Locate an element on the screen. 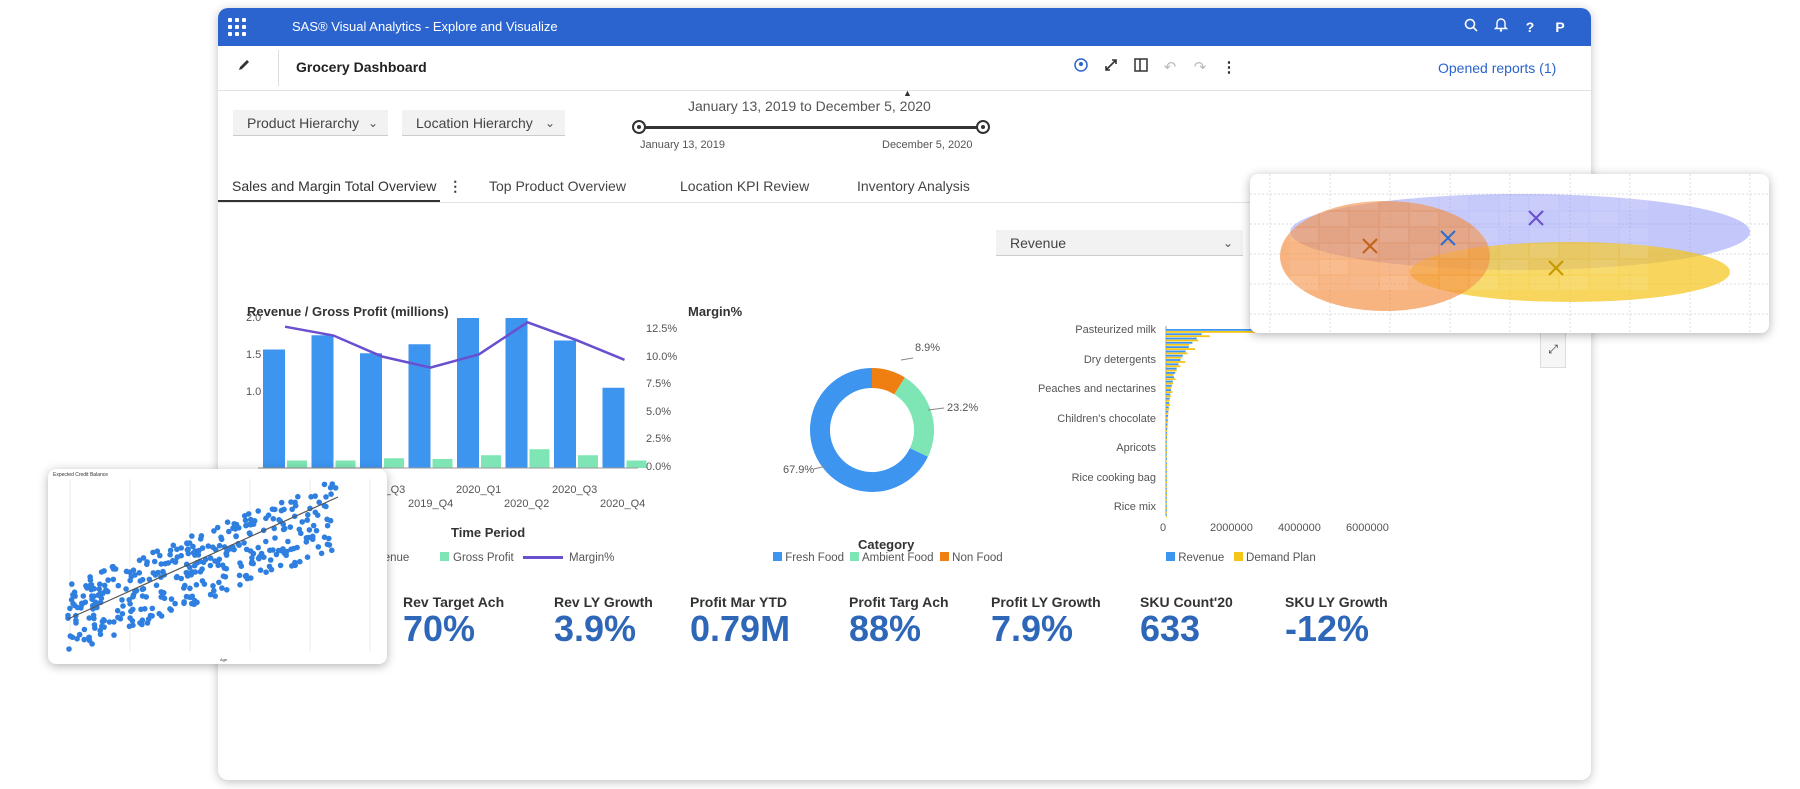 Image resolution: width=1800 pixels, height=789 pixels. donut-legend: Fresh Food Ambient Food Non Food is located at coordinates (888, 558).